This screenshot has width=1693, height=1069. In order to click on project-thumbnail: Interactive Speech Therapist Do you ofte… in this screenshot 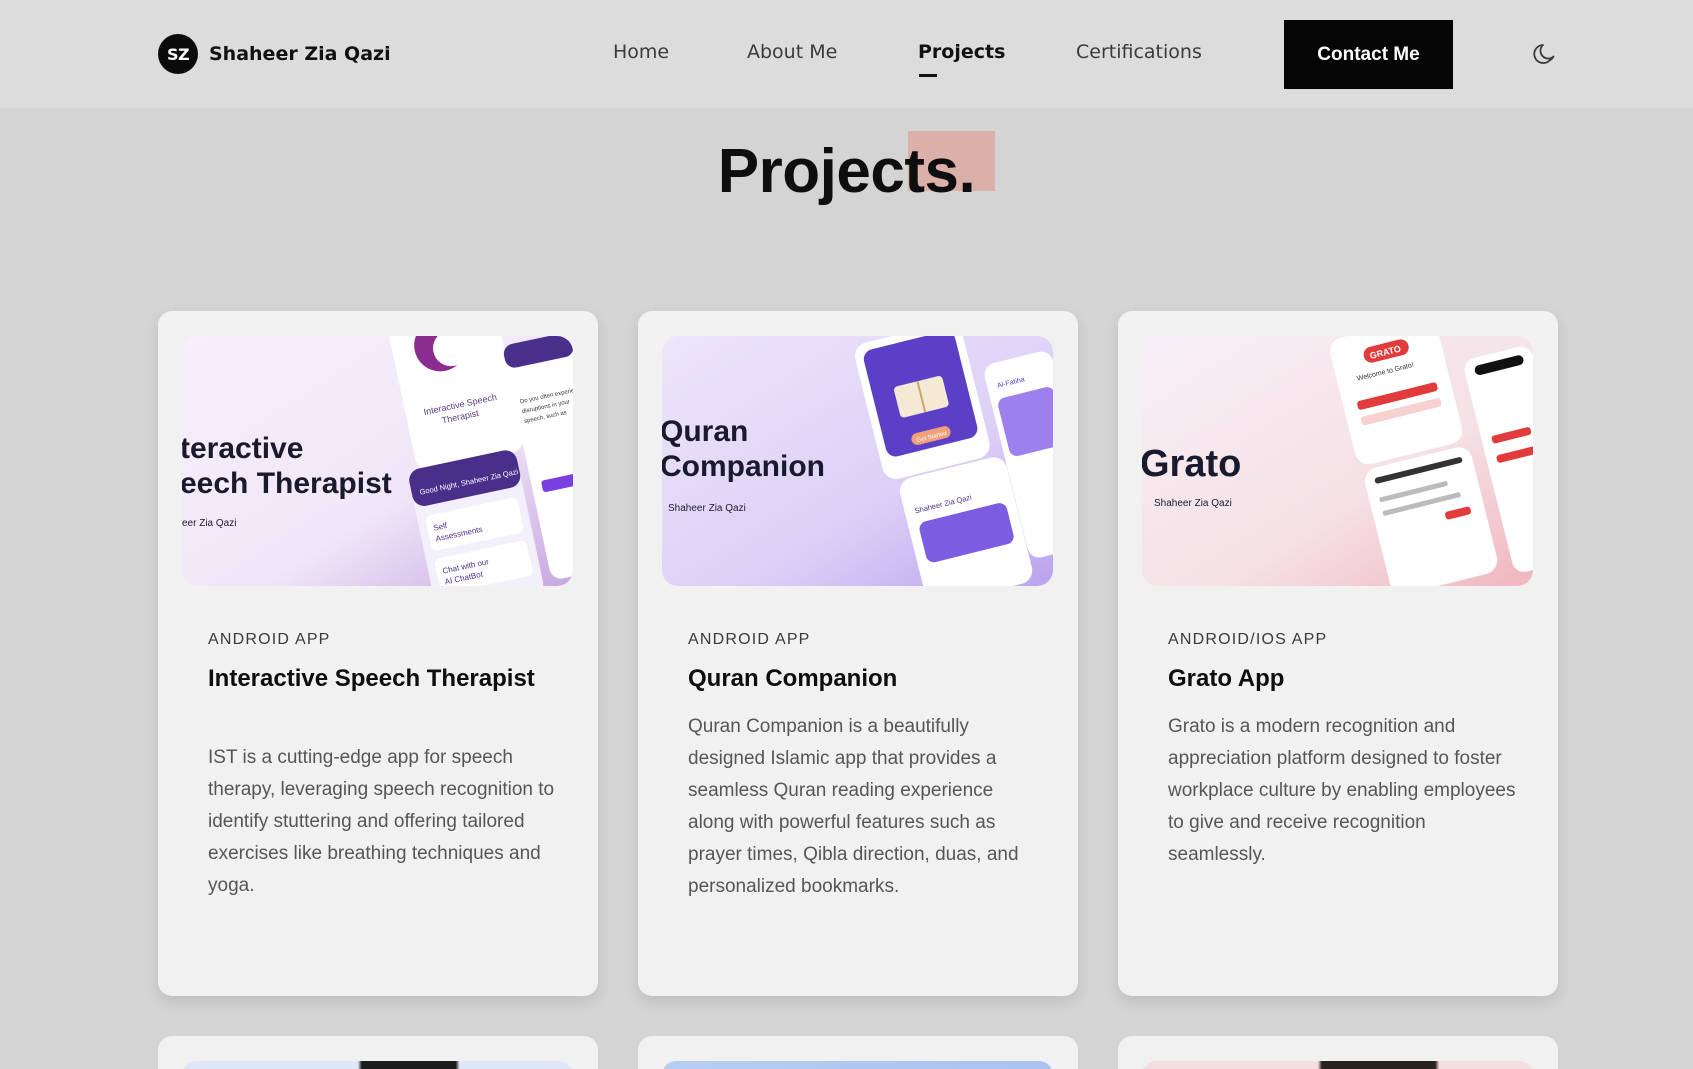, I will do `click(377, 461)`.